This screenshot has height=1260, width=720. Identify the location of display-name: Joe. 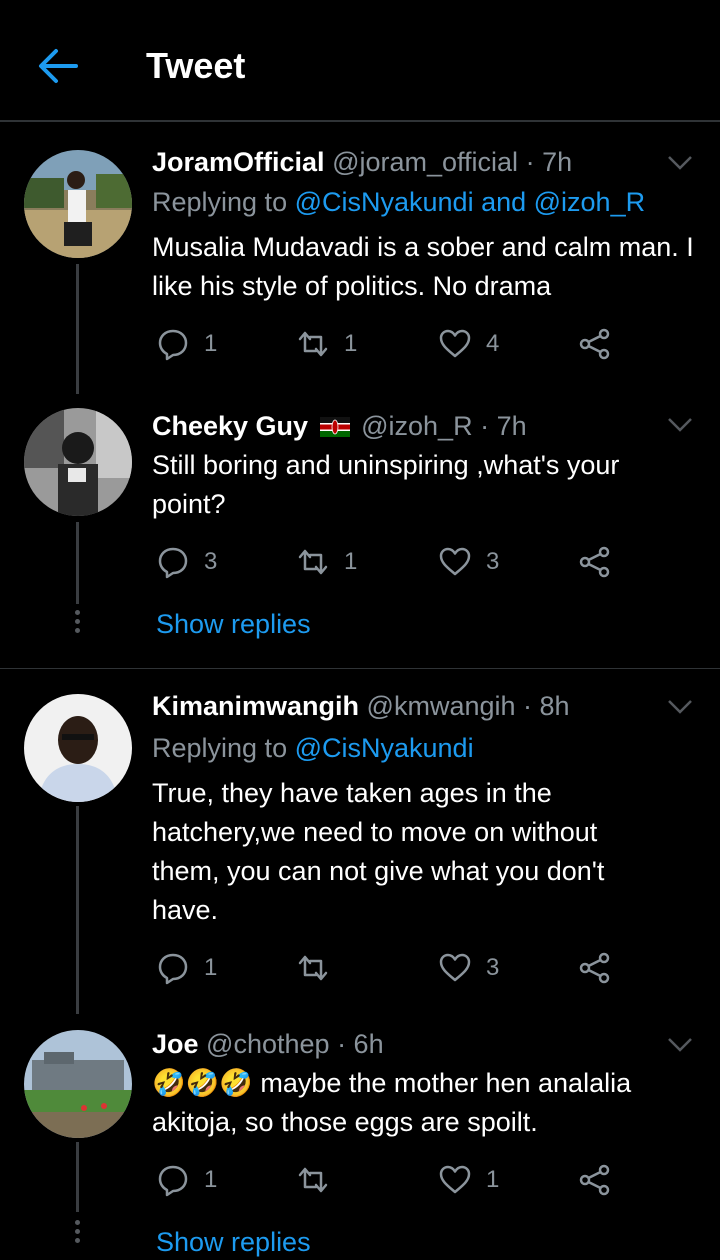
(175, 1044).